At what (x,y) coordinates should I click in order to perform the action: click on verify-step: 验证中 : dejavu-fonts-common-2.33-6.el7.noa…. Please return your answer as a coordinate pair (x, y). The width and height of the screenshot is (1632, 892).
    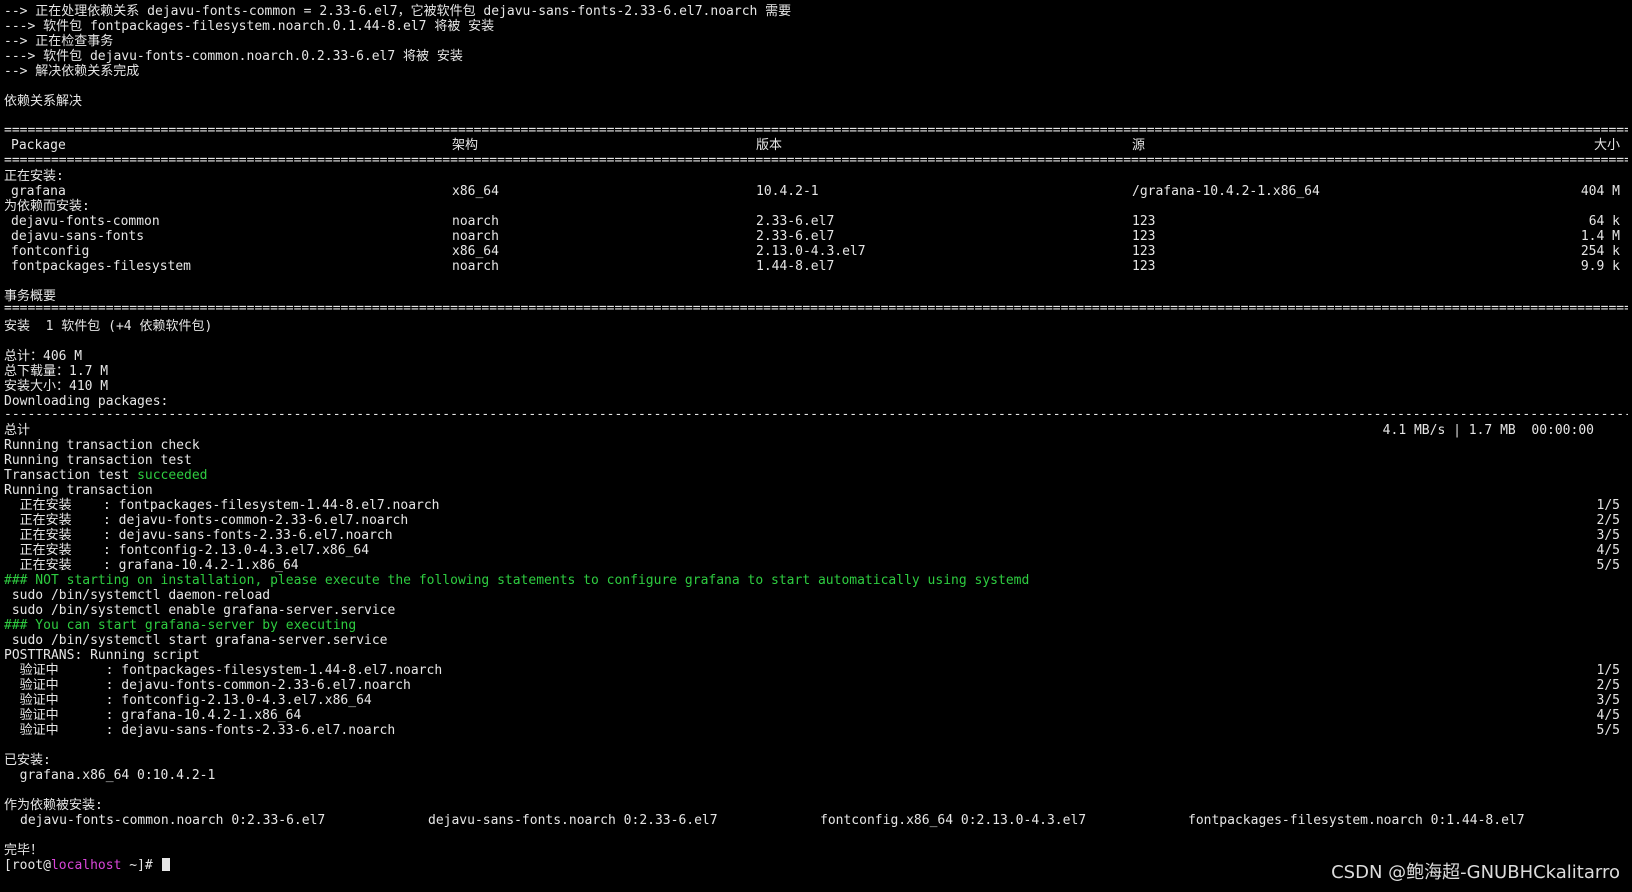
    Looking at the image, I should click on (207, 685).